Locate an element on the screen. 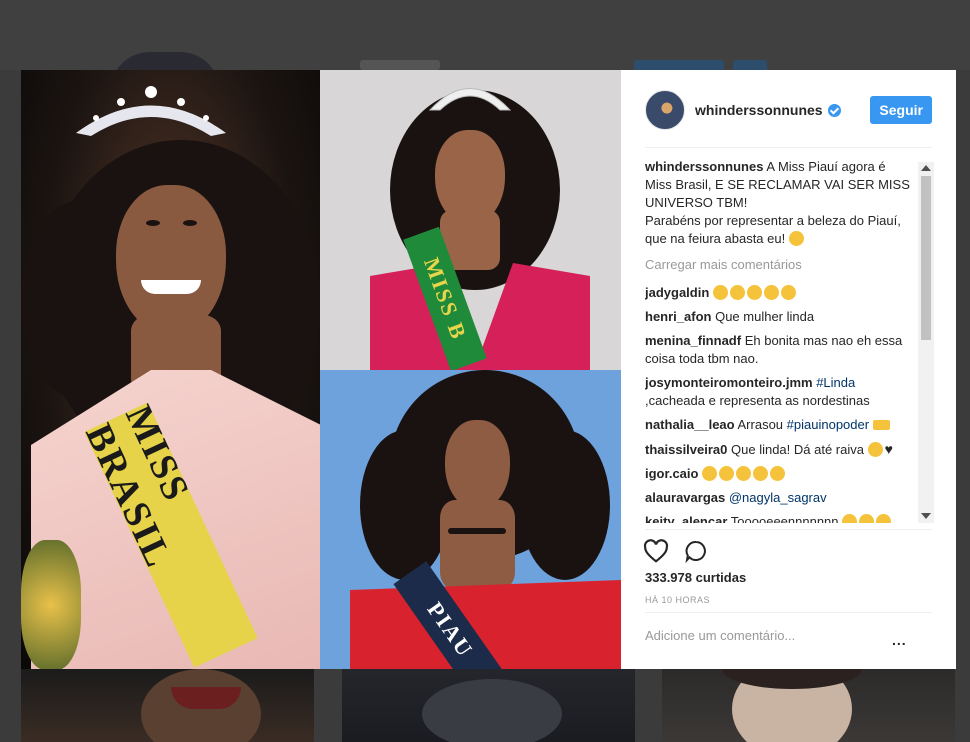 This screenshot has width=970, height=742. comment-hashtag-link: @nagyla_sagrav is located at coordinates (778, 497).